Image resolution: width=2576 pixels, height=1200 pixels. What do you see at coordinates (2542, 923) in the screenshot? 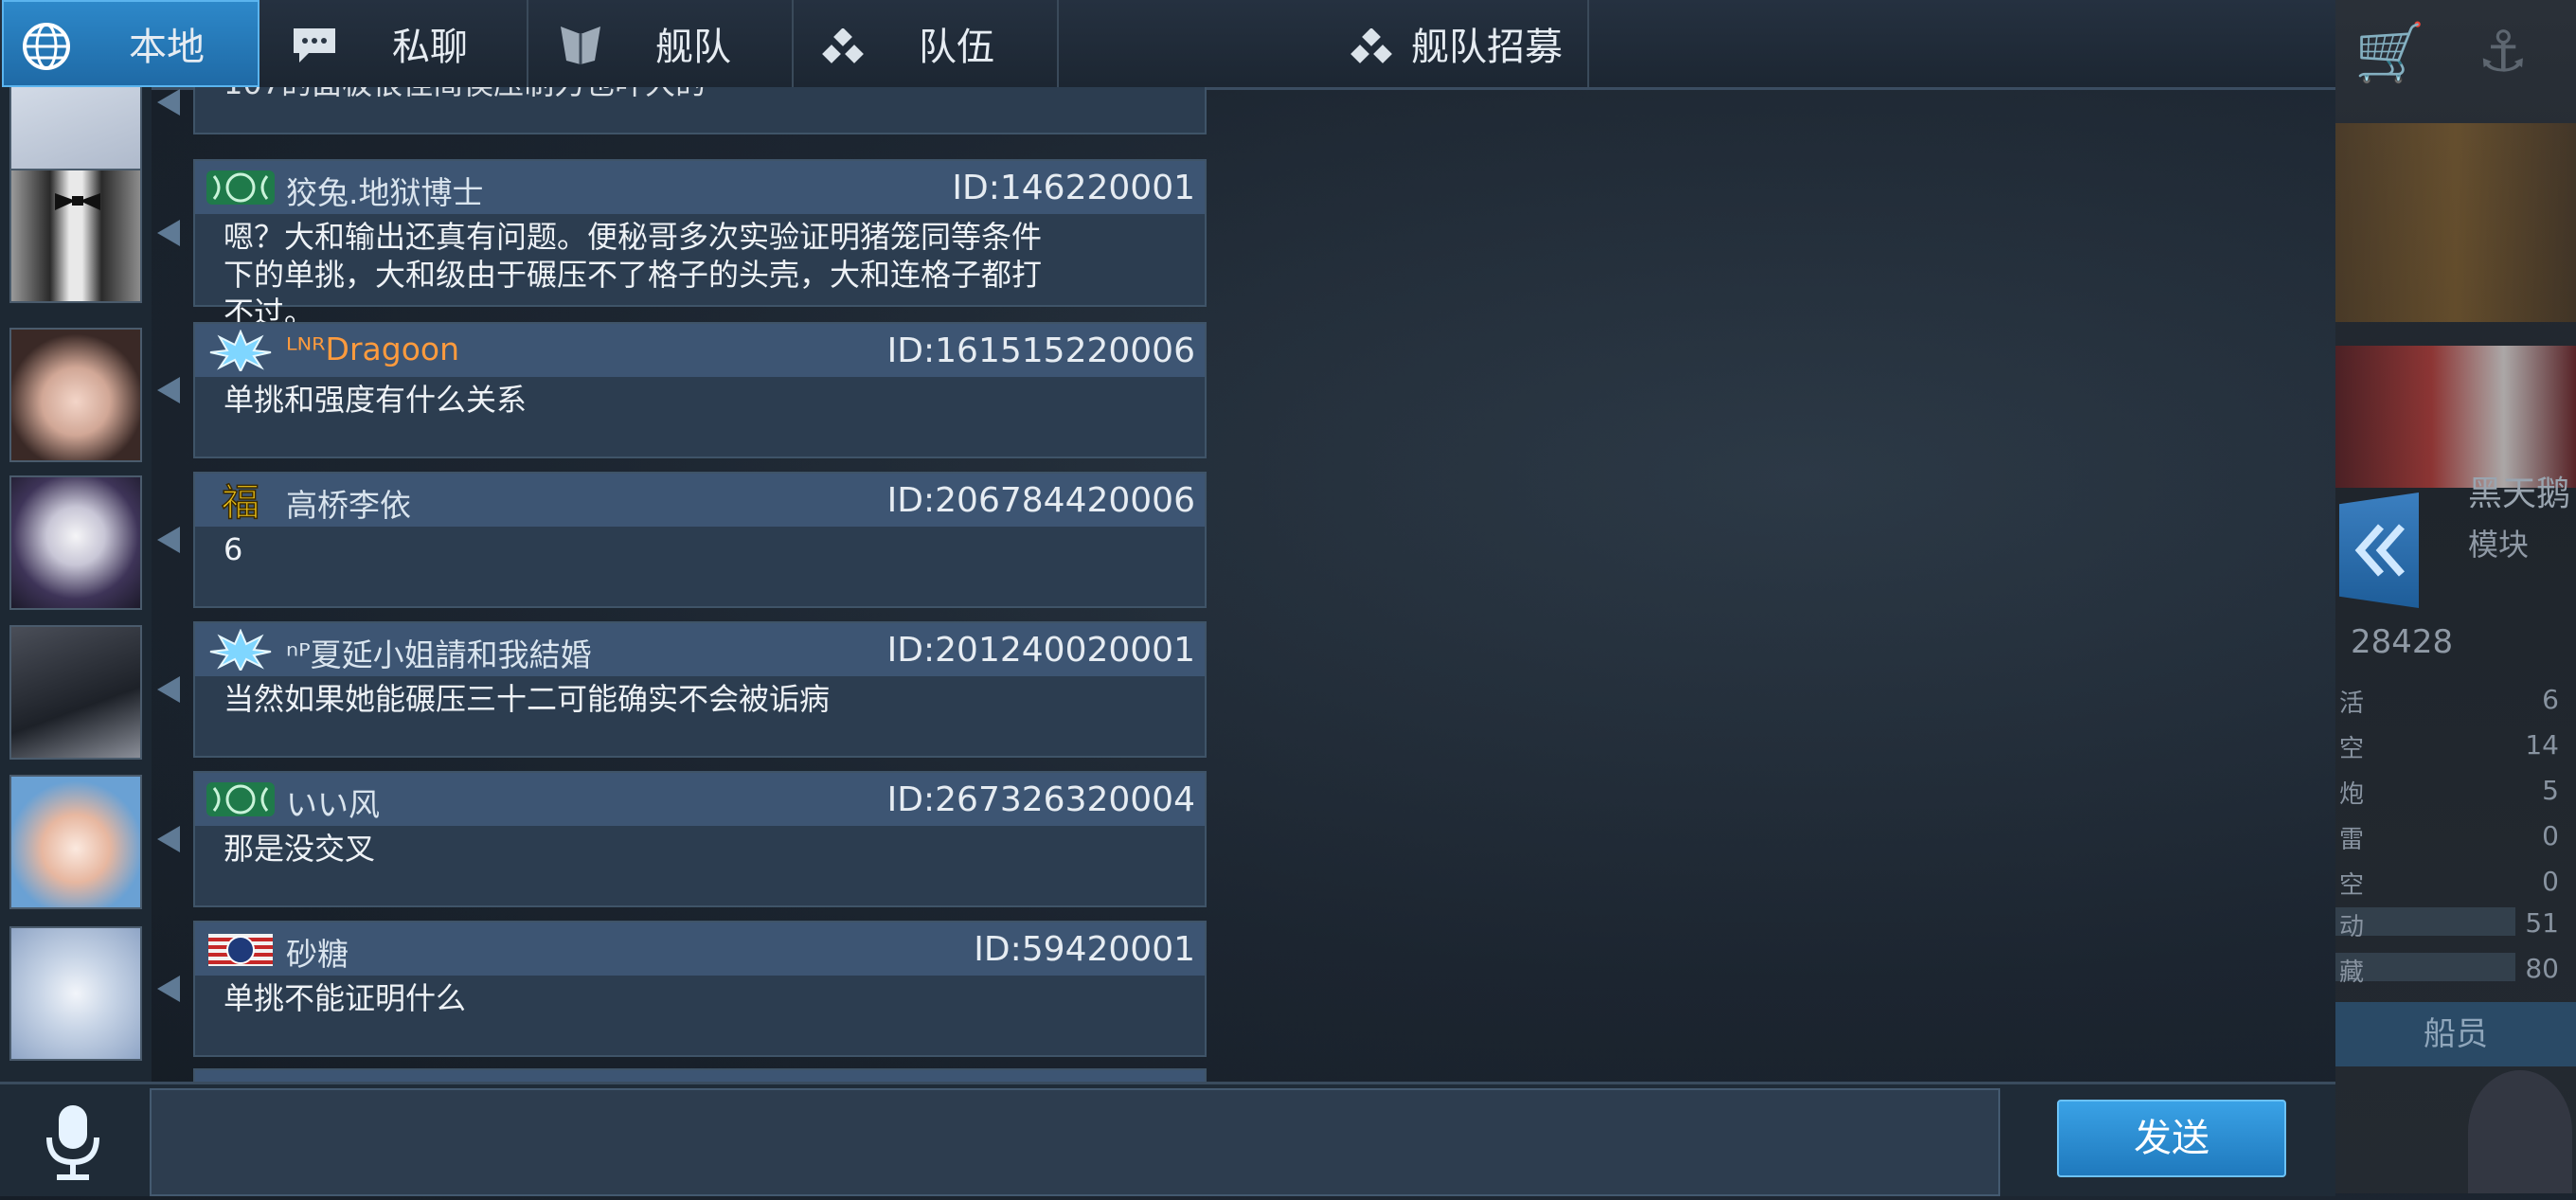
I see `stat-value: 51` at bounding box center [2542, 923].